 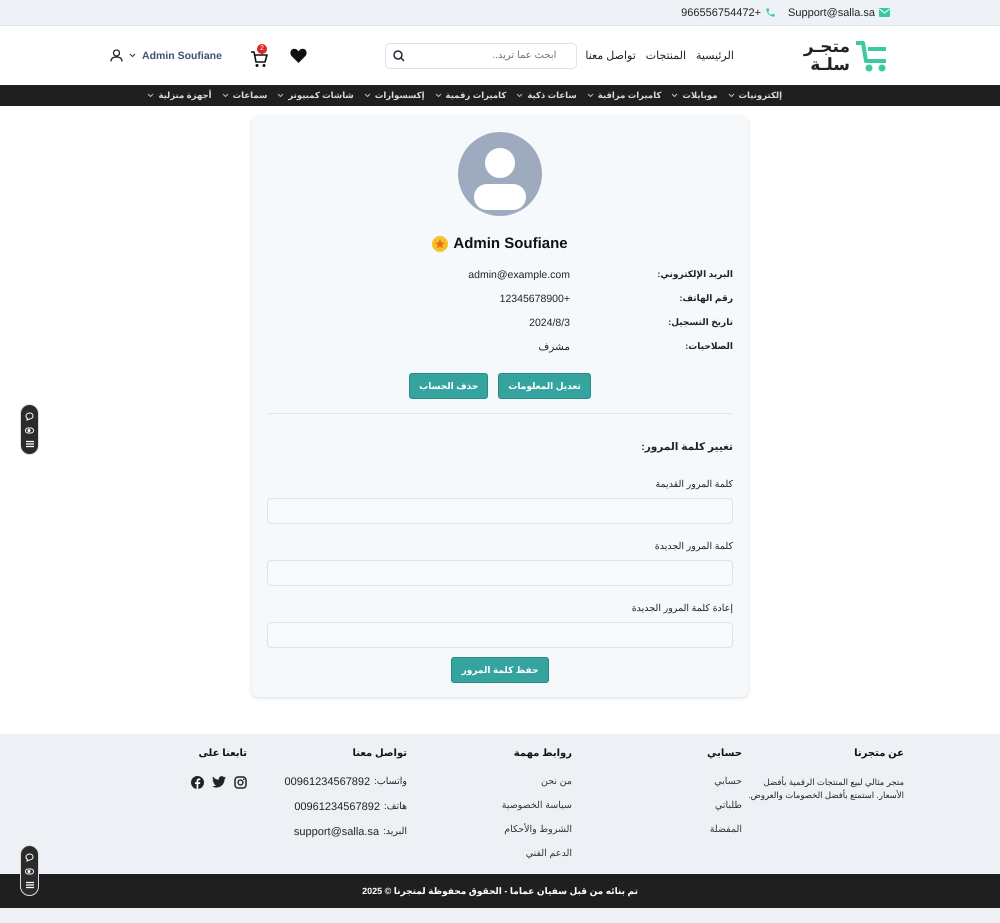 I want to click on nav-link: تواصل معنا, so click(x=610, y=55).